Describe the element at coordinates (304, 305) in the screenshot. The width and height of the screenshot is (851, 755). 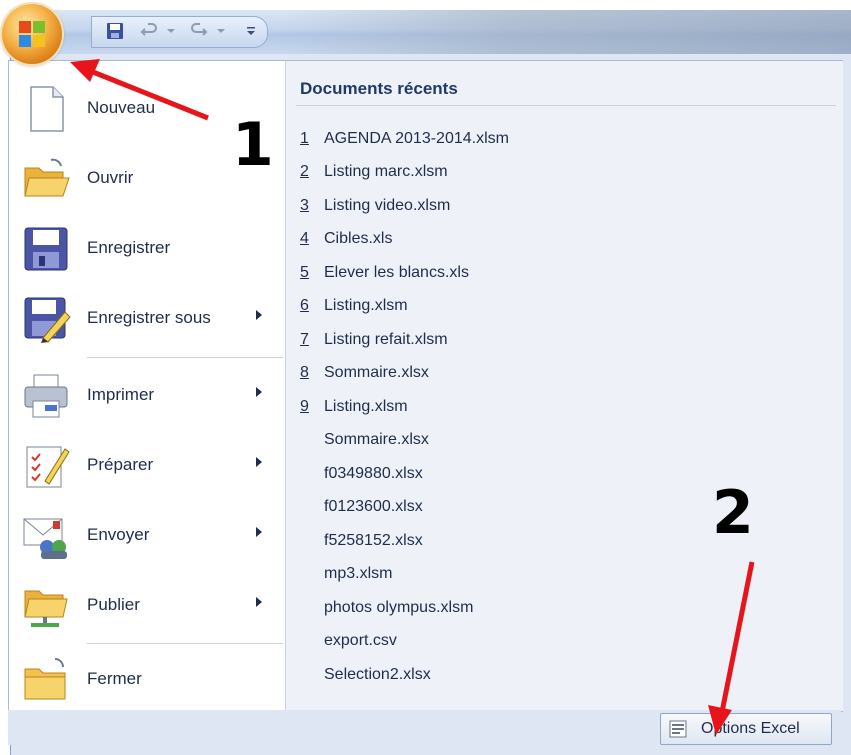
I see `recent-document-number: 6` at that location.